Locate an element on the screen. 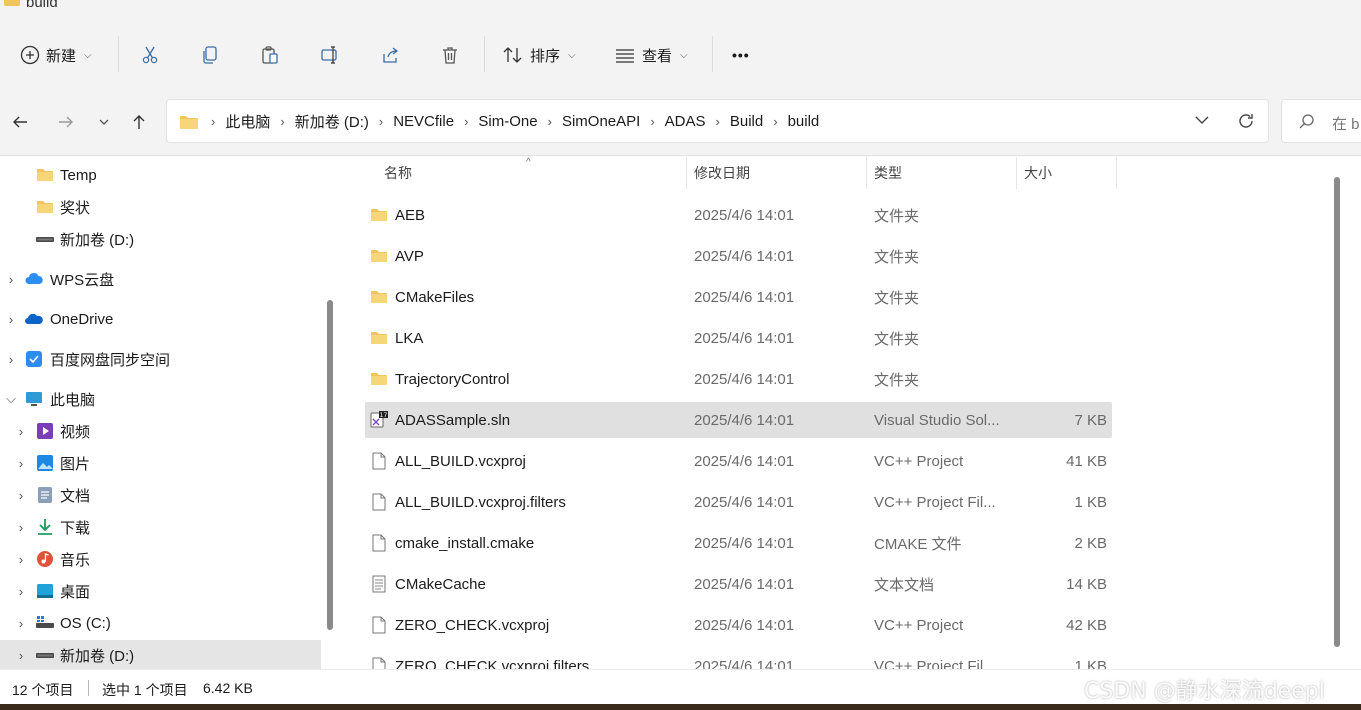 The image size is (1361, 710). chevron-down-icon: ⌵ is located at coordinates (11, 399).